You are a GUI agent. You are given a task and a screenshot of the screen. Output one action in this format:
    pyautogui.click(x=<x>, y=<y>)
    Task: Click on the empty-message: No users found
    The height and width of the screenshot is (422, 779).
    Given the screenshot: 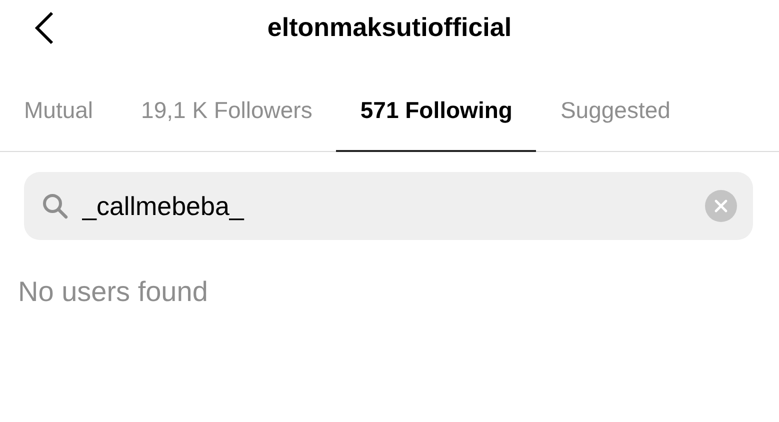 What is the action you would take?
    pyautogui.click(x=113, y=292)
    